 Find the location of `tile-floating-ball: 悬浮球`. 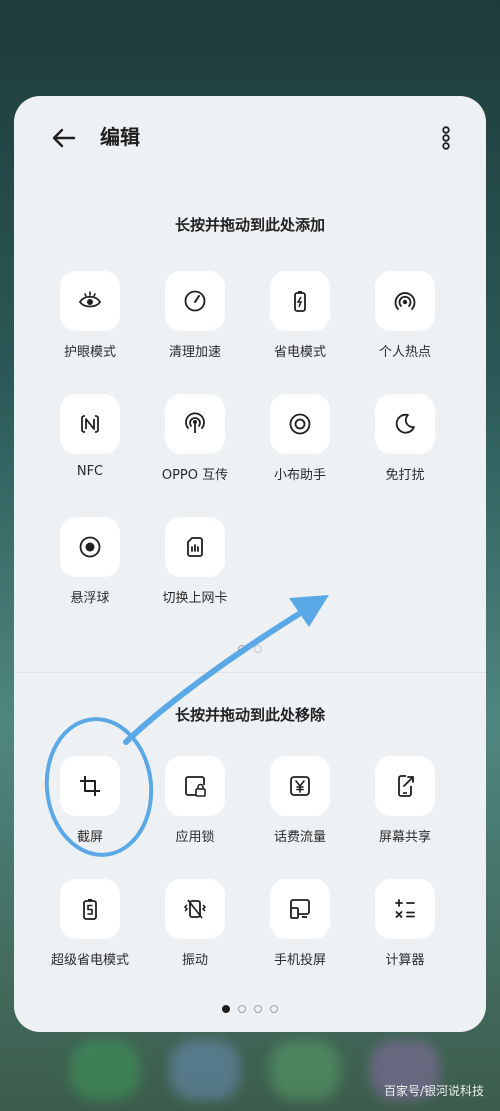

tile-floating-ball: 悬浮球 is located at coordinates (90, 572).